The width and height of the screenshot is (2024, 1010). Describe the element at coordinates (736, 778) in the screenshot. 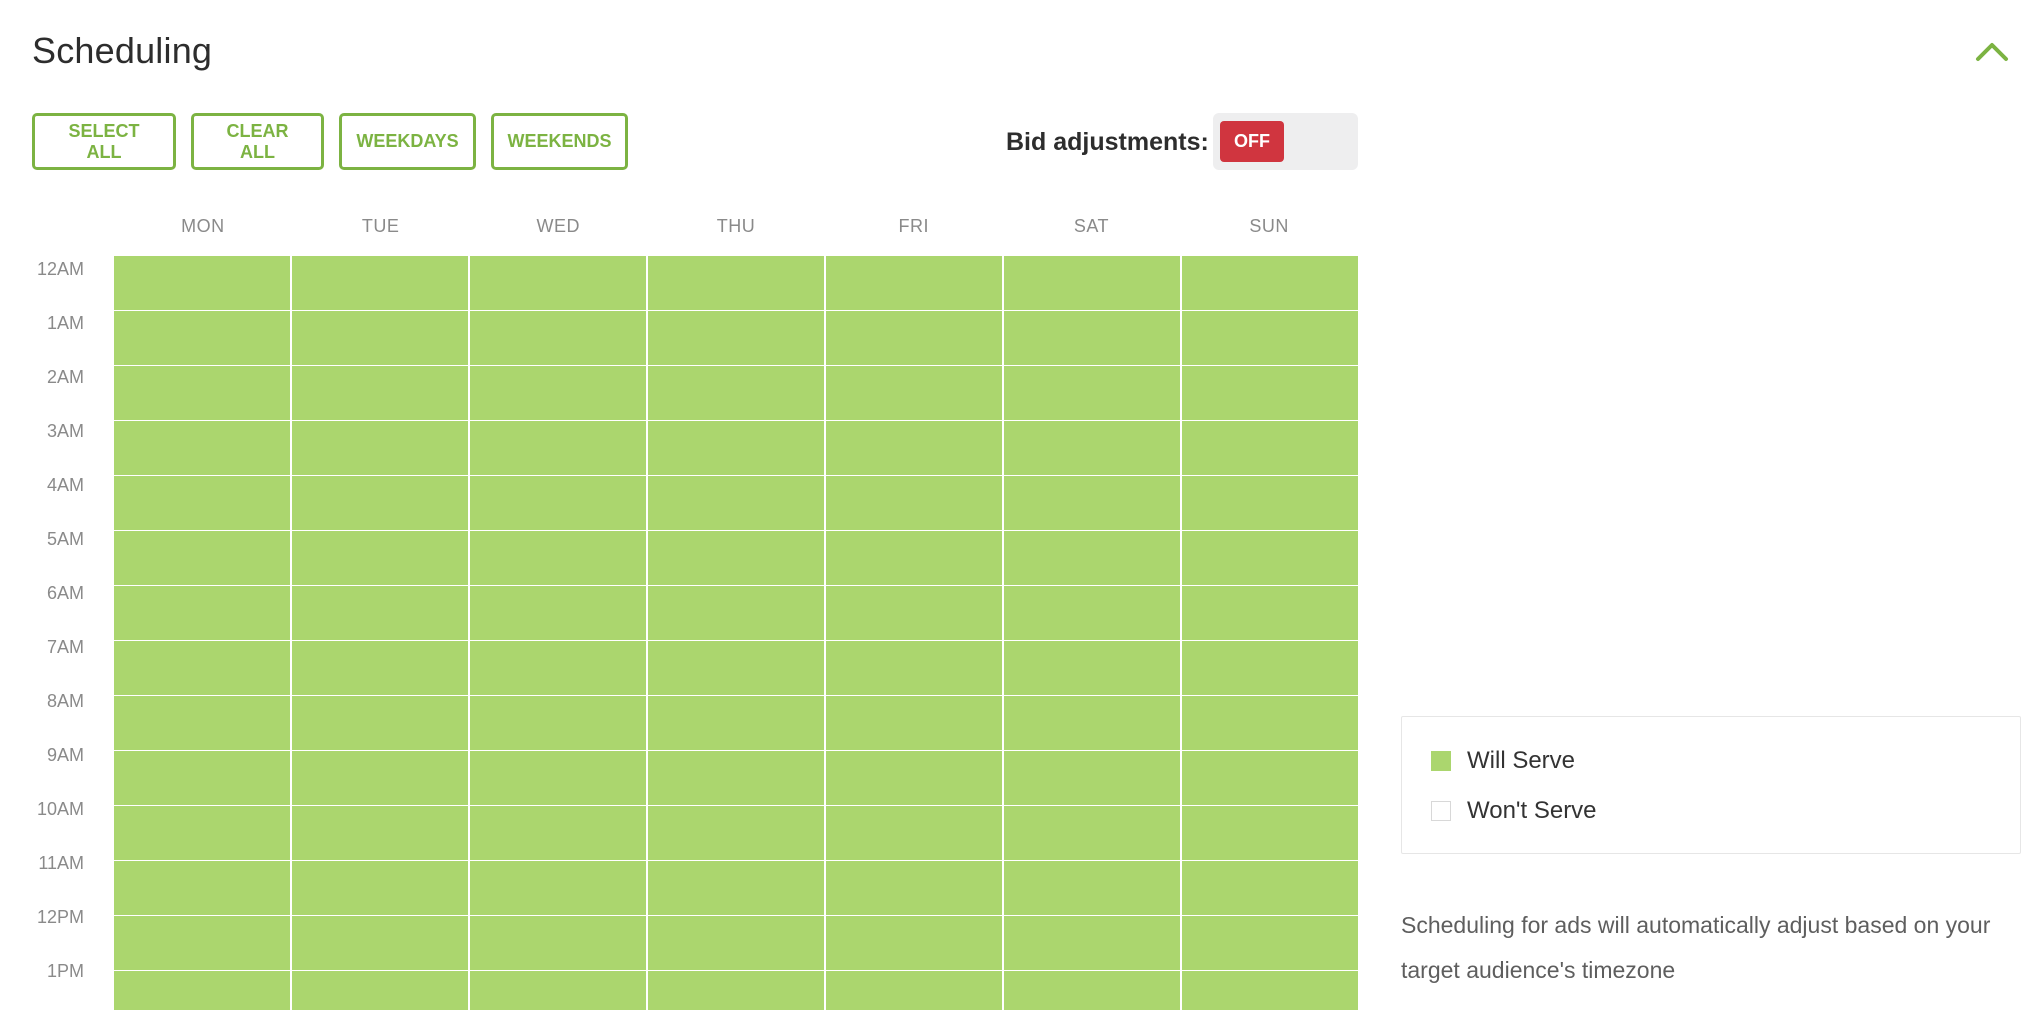

I see `schedule-cell-thu-9am` at that location.